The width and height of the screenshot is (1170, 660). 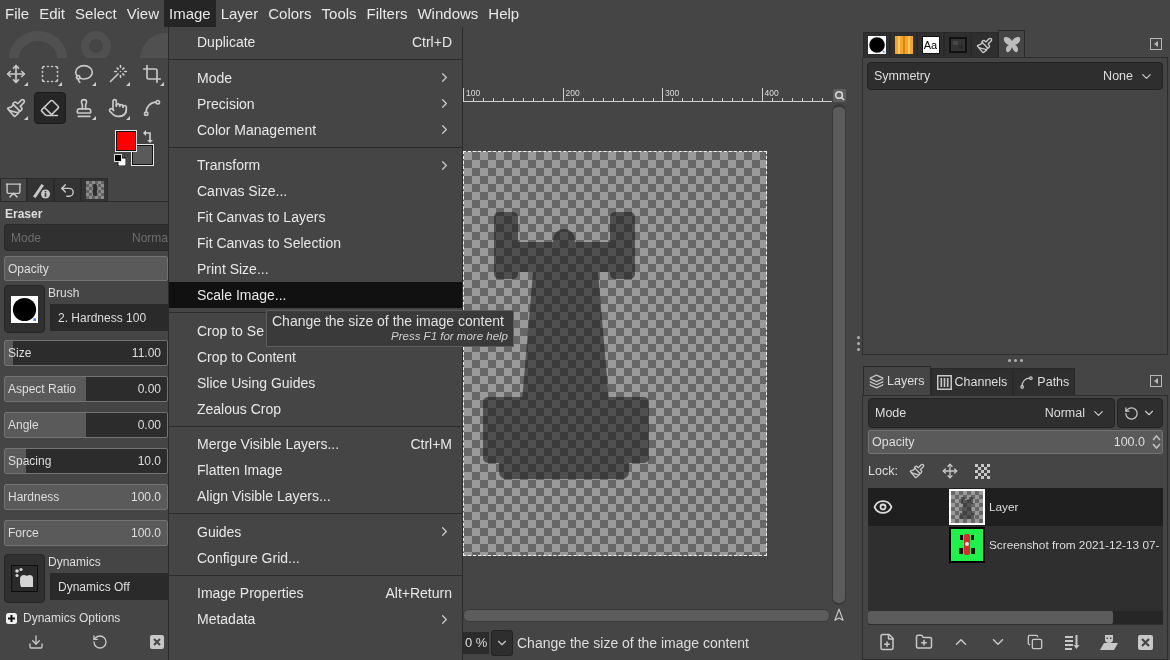 What do you see at coordinates (431, 444) in the screenshot?
I see `shortcut-text: Ctrl+M` at bounding box center [431, 444].